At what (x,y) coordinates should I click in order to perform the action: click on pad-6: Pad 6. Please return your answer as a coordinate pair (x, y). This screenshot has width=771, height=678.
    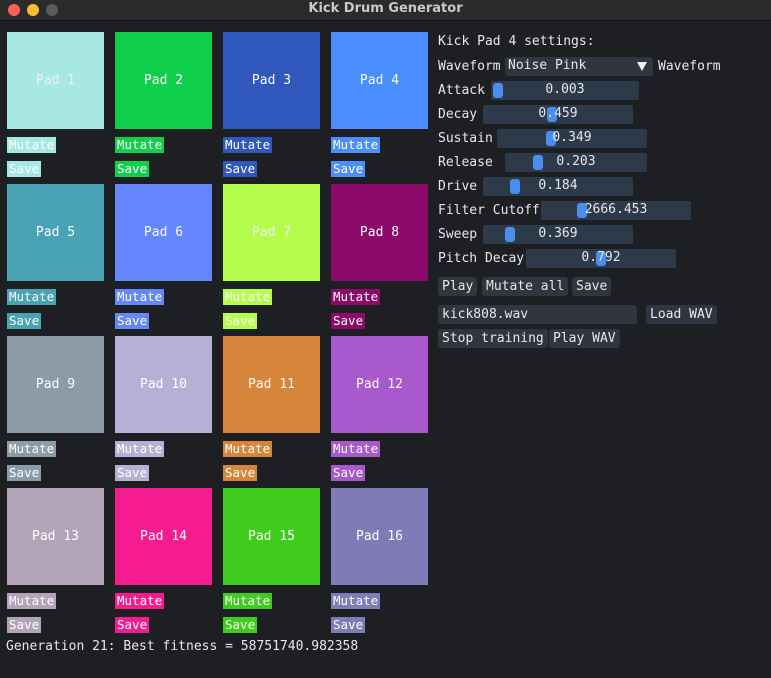
    Looking at the image, I should click on (163, 232).